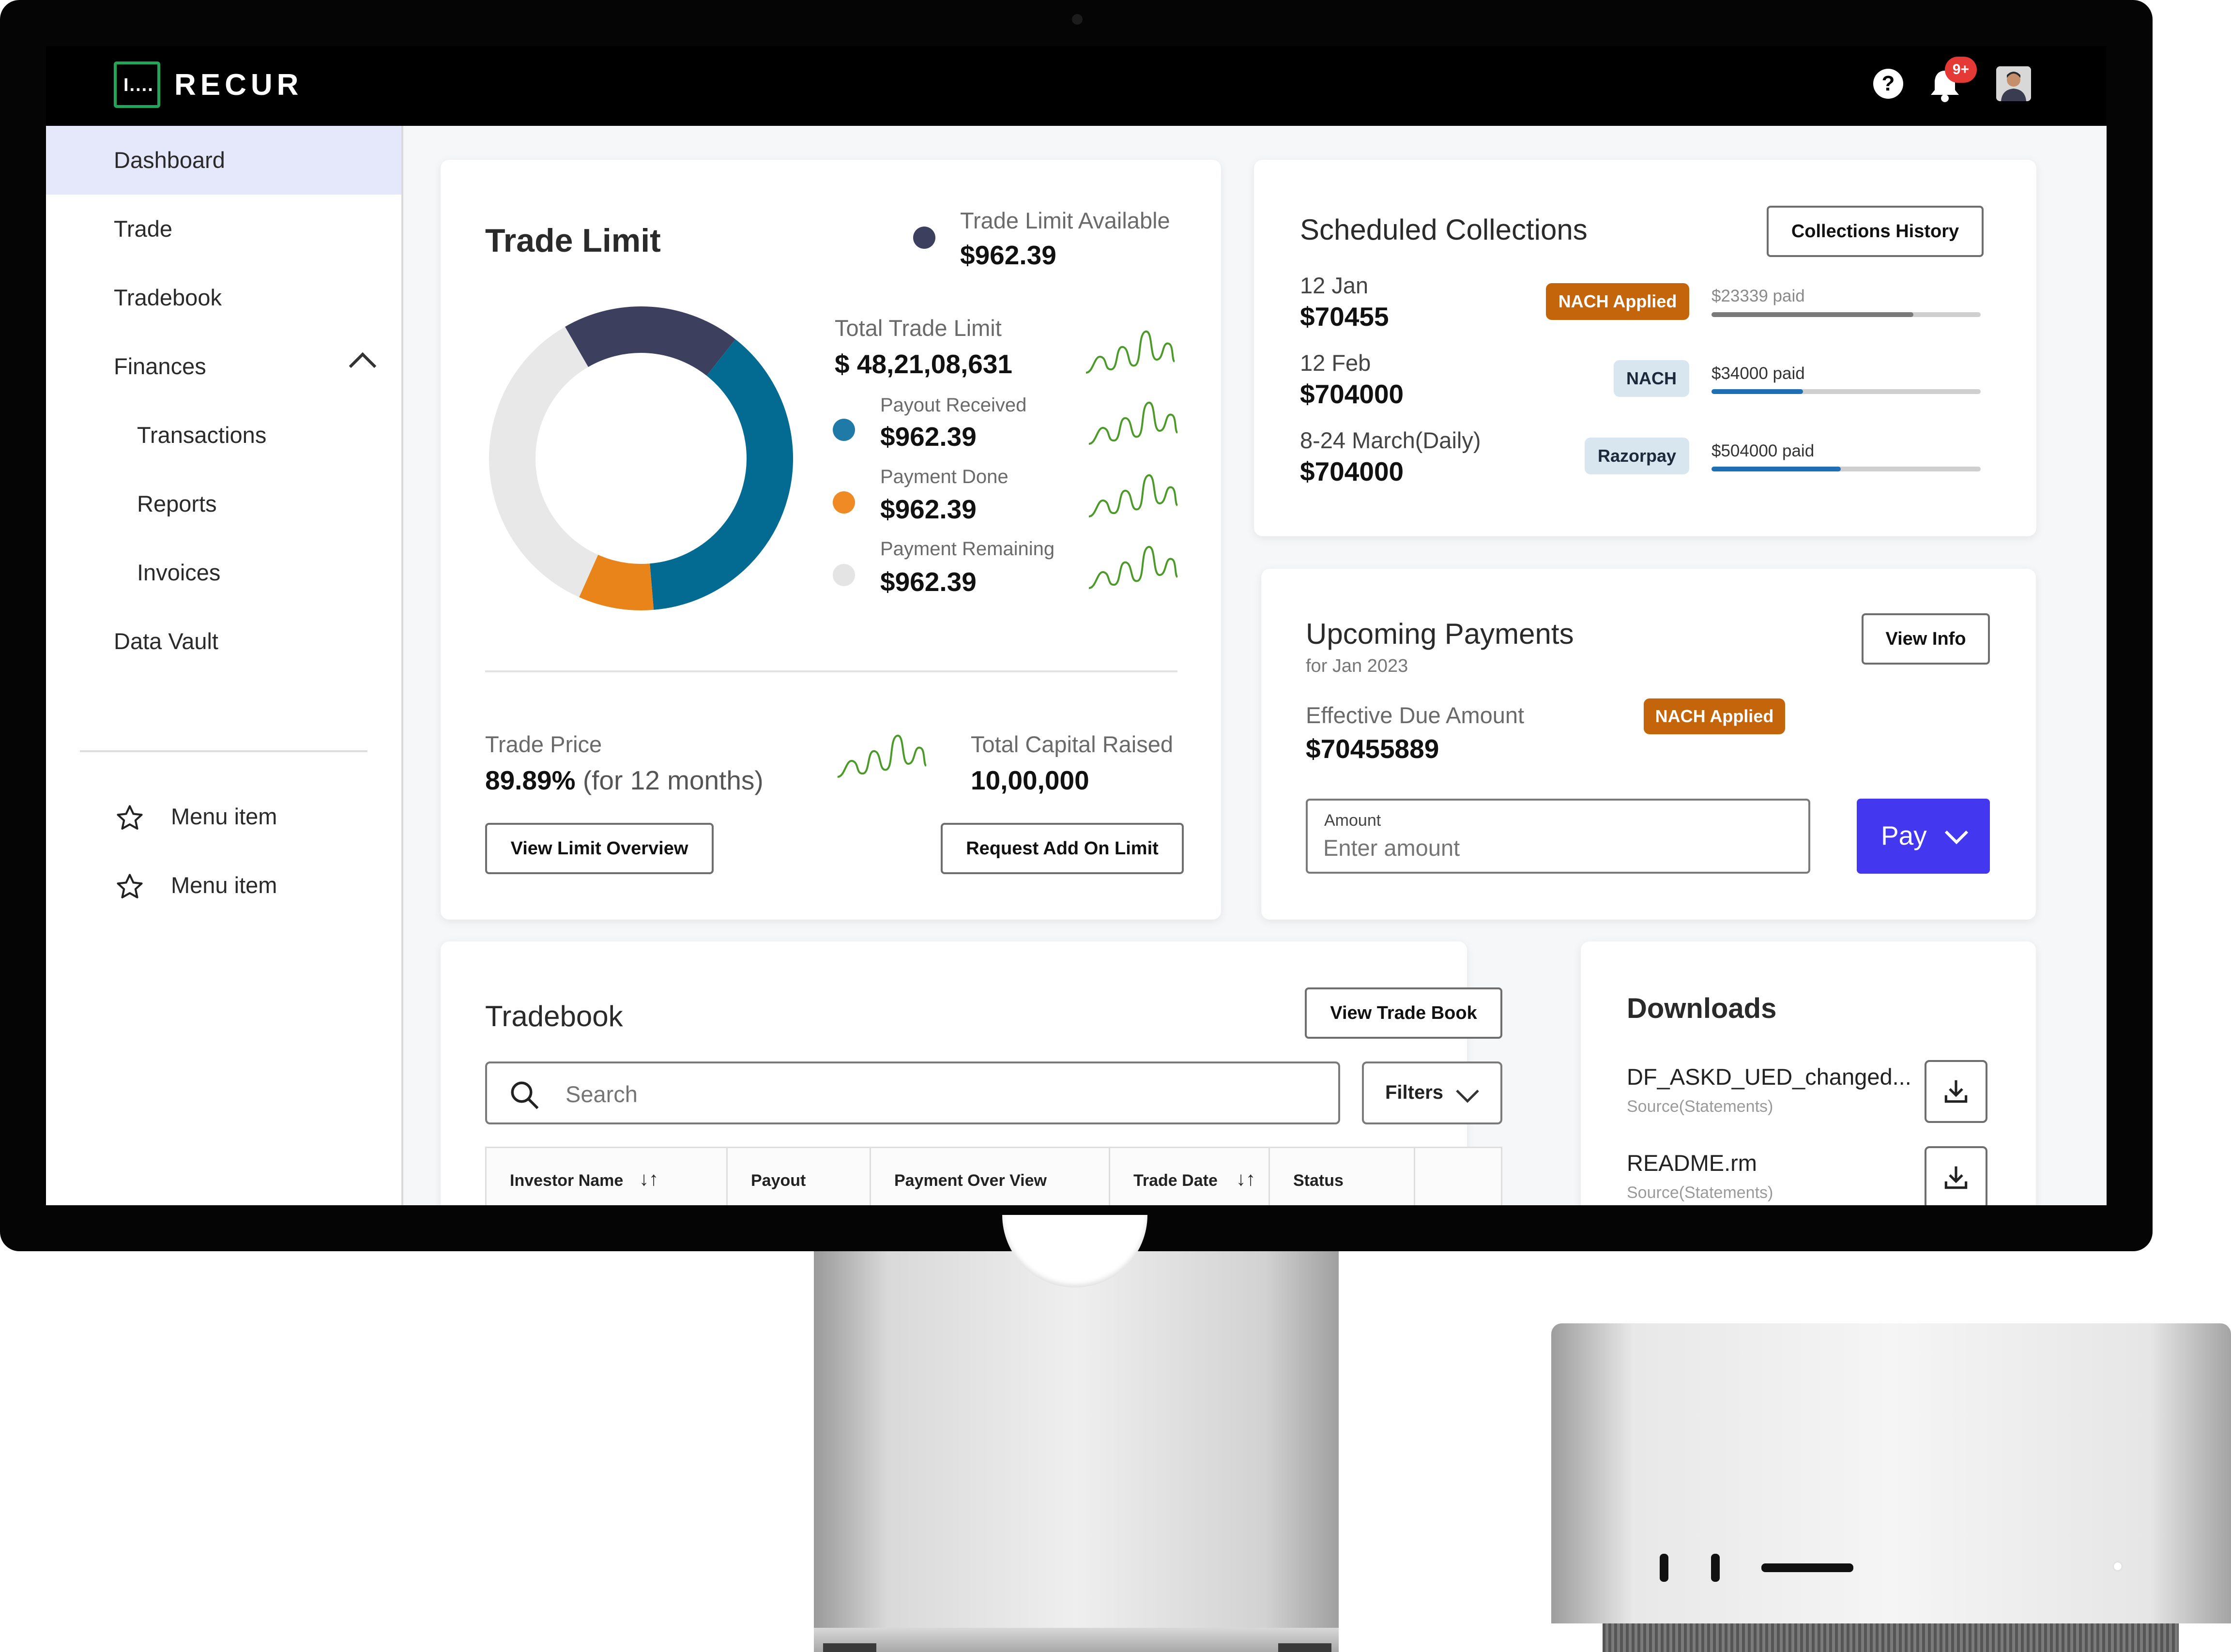  I want to click on card-divider, so click(831, 671).